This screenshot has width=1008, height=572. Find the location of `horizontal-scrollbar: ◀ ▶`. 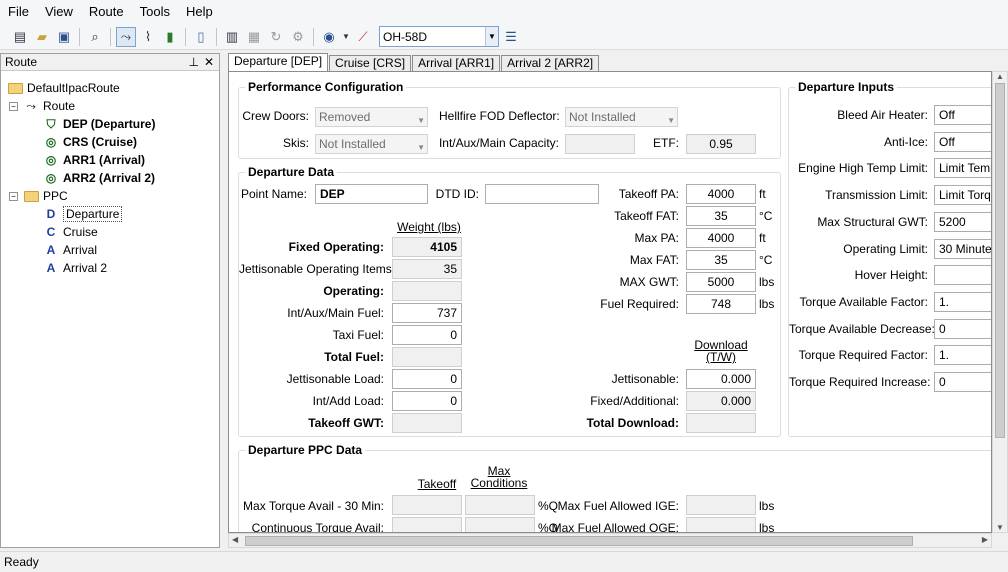

horizontal-scrollbar: ◀ ▶ is located at coordinates (610, 540).